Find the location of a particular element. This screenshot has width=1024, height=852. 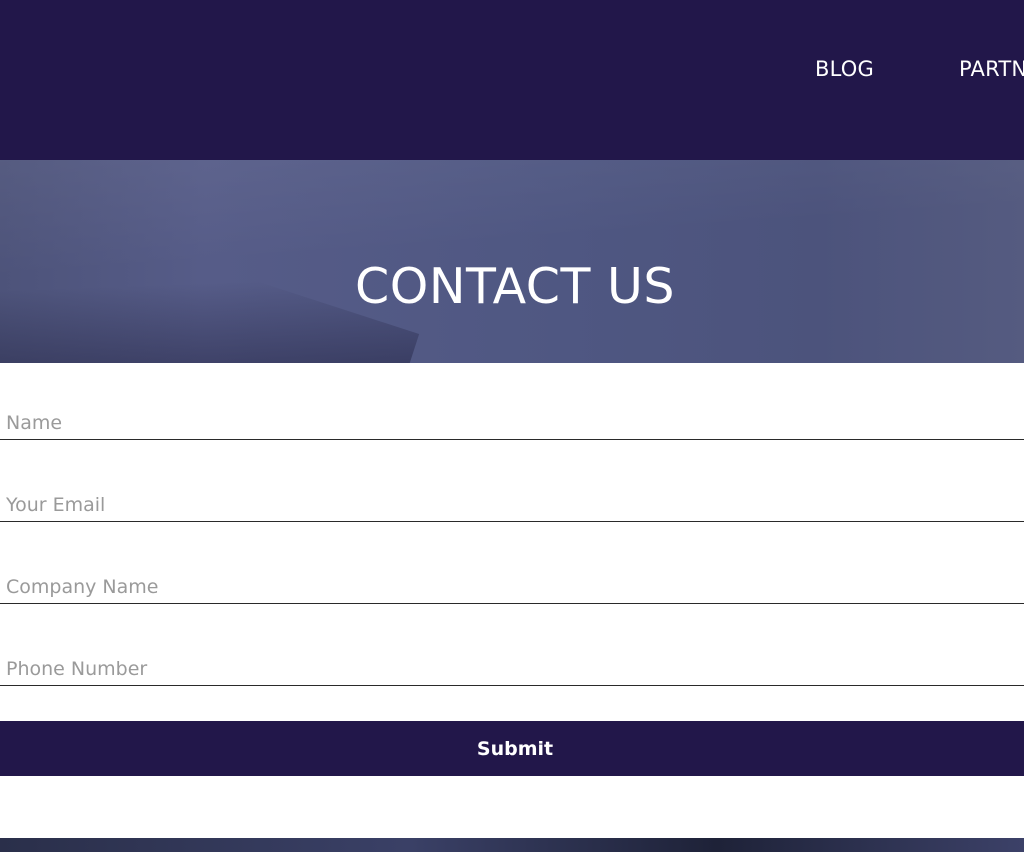

nav-link-partners: PARTNERS is located at coordinates (991, 69).